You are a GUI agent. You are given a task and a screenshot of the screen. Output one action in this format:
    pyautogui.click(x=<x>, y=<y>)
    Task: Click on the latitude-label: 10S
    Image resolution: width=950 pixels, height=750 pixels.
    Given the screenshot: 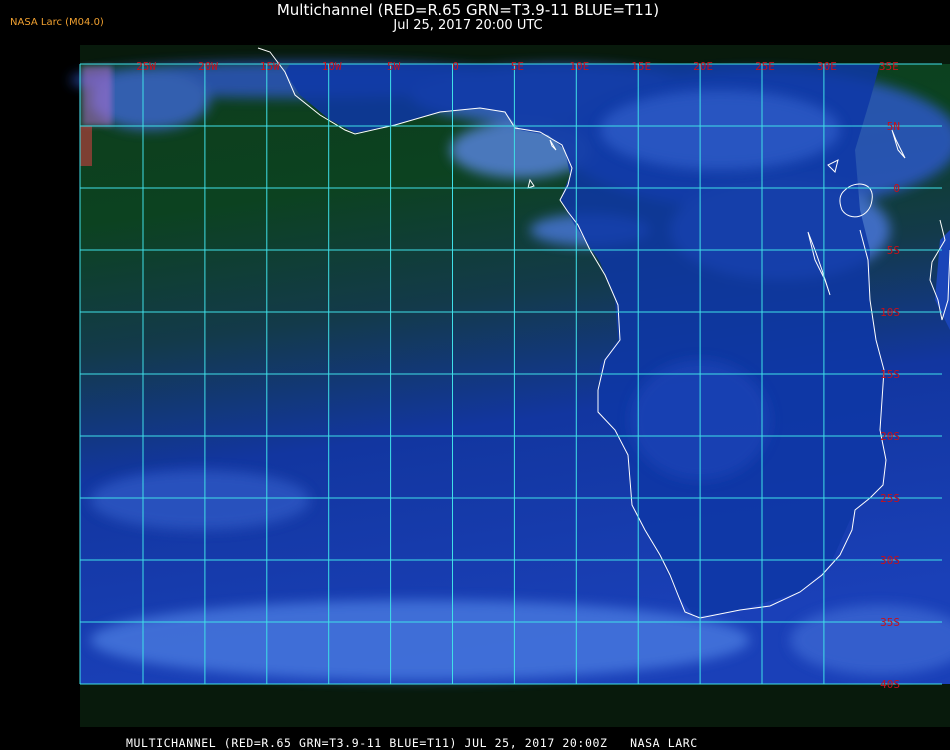 What is the action you would take?
    pyautogui.click(x=890, y=312)
    